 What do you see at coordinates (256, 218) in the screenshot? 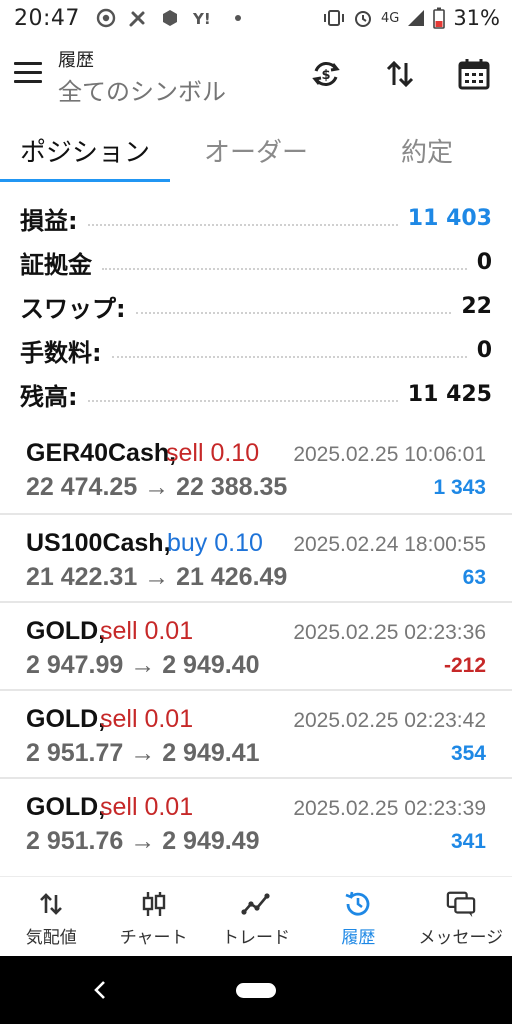
I see `summary-row-profit: 損益: 11 403` at bounding box center [256, 218].